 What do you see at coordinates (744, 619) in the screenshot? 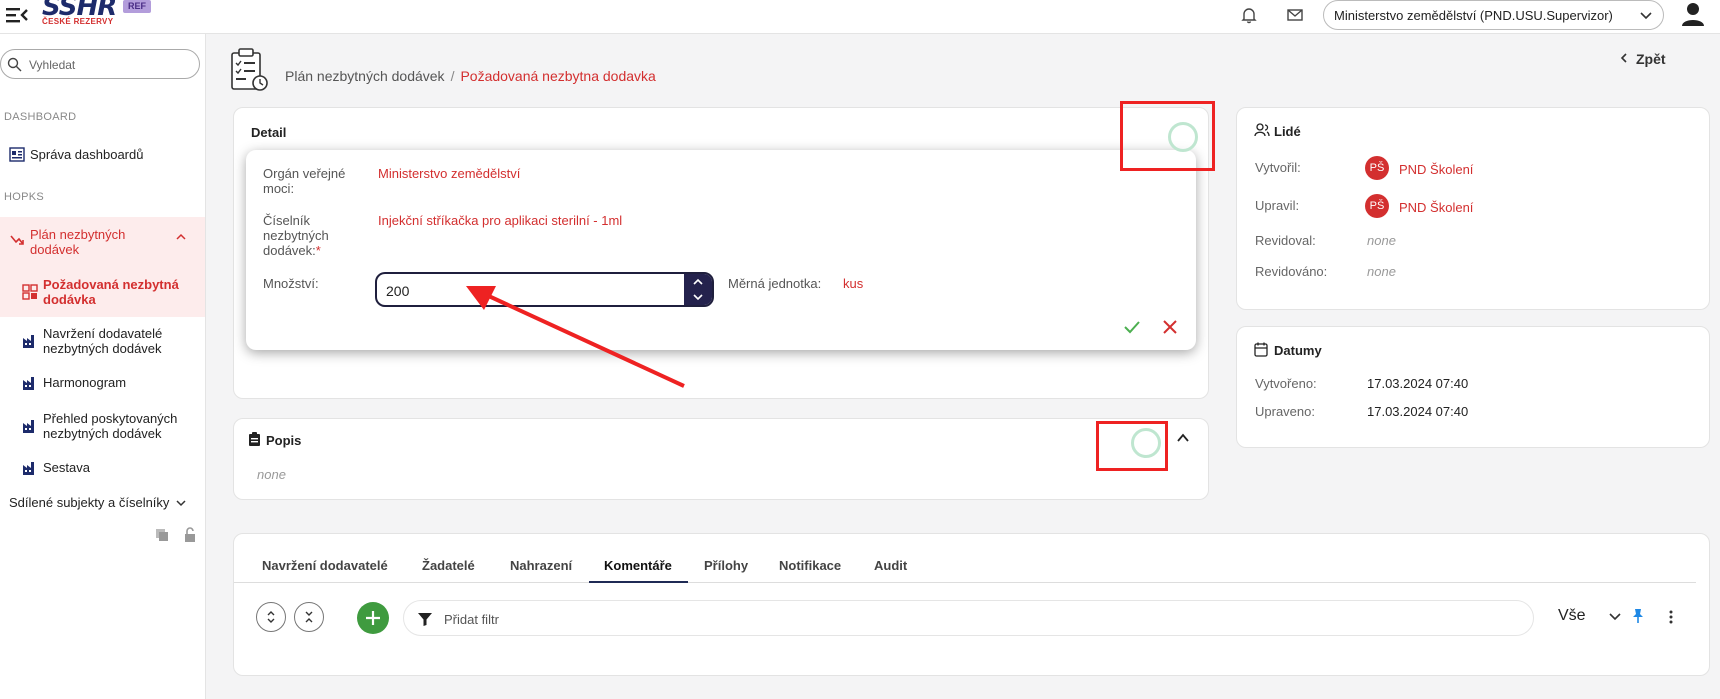
I see `filter-input` at bounding box center [744, 619].